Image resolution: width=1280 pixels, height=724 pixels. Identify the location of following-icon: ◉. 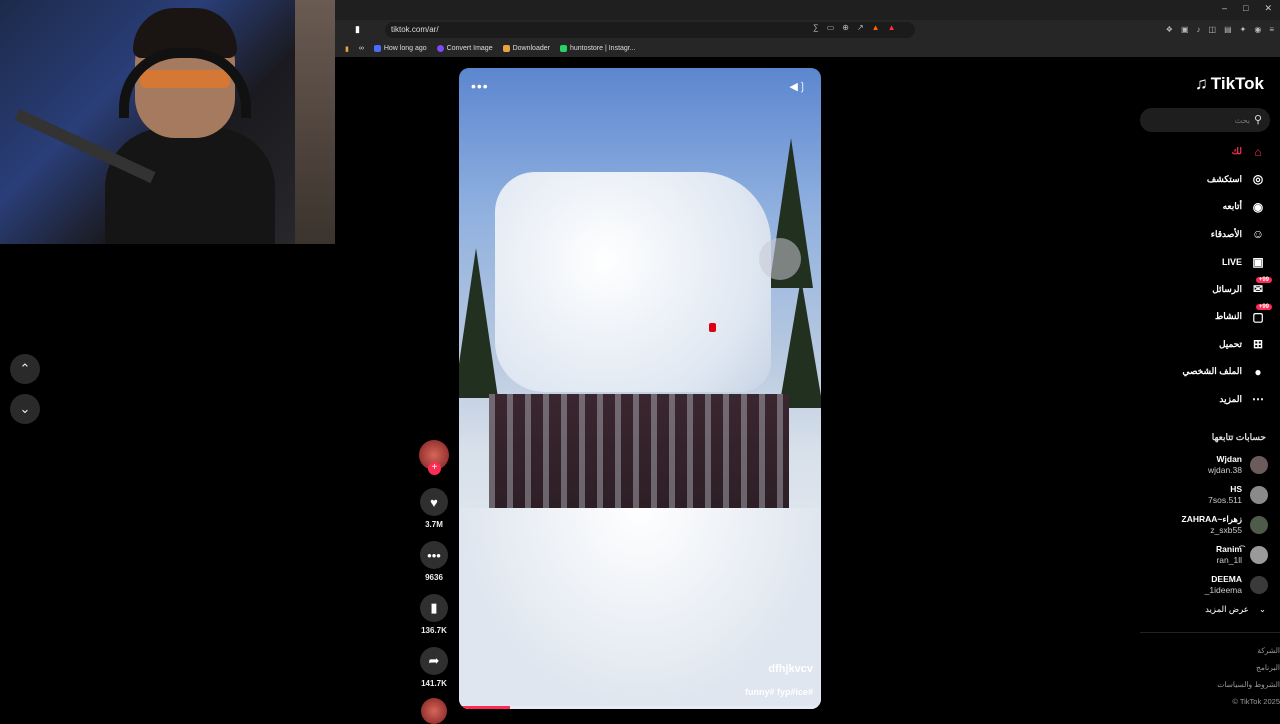
(1258, 206).